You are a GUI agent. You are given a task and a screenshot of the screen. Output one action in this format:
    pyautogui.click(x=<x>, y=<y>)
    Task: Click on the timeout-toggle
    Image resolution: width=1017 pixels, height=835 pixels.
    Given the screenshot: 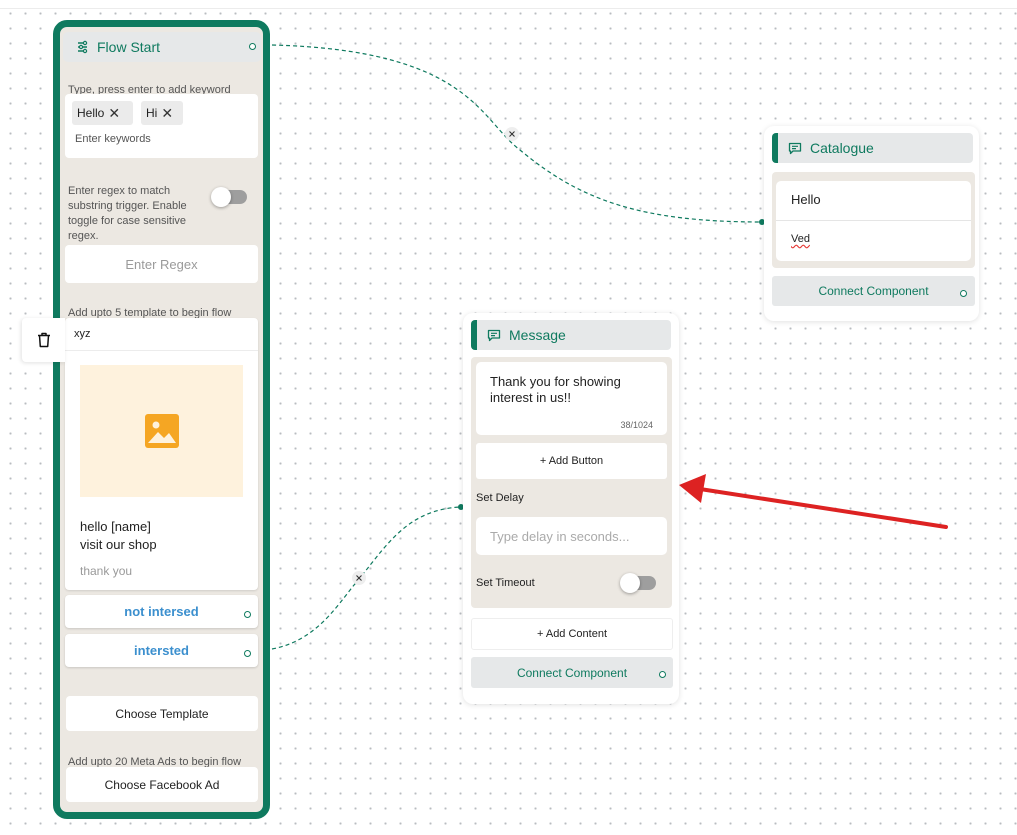 What is the action you would take?
    pyautogui.click(x=638, y=583)
    